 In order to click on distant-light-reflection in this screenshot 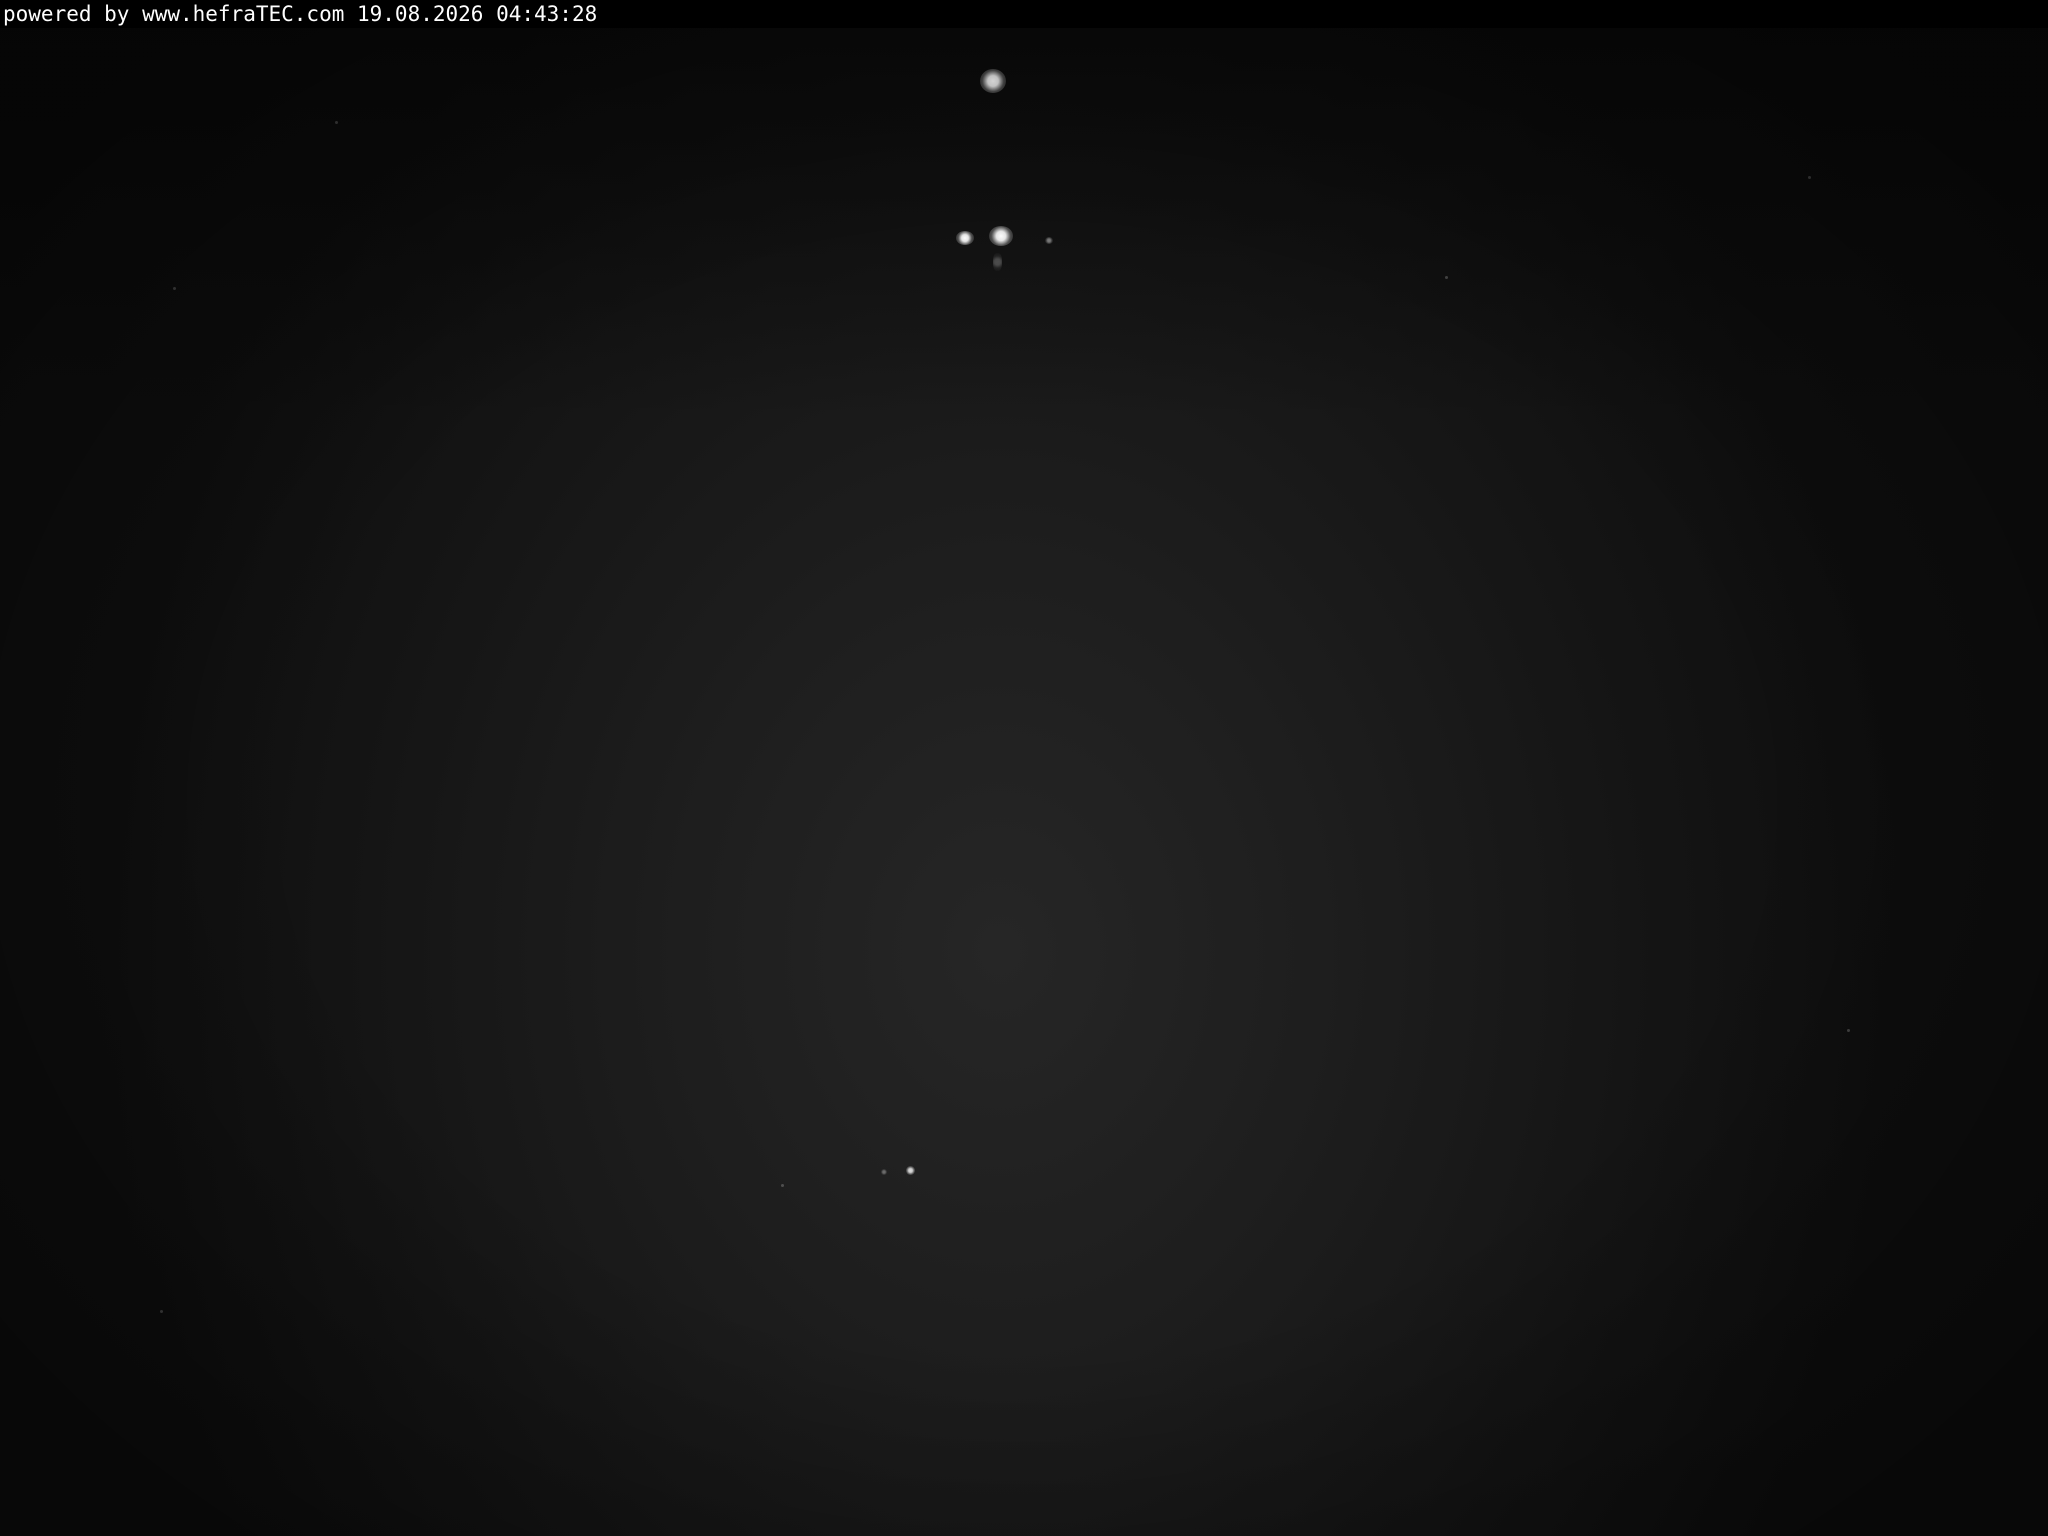, I will do `click(997, 262)`.